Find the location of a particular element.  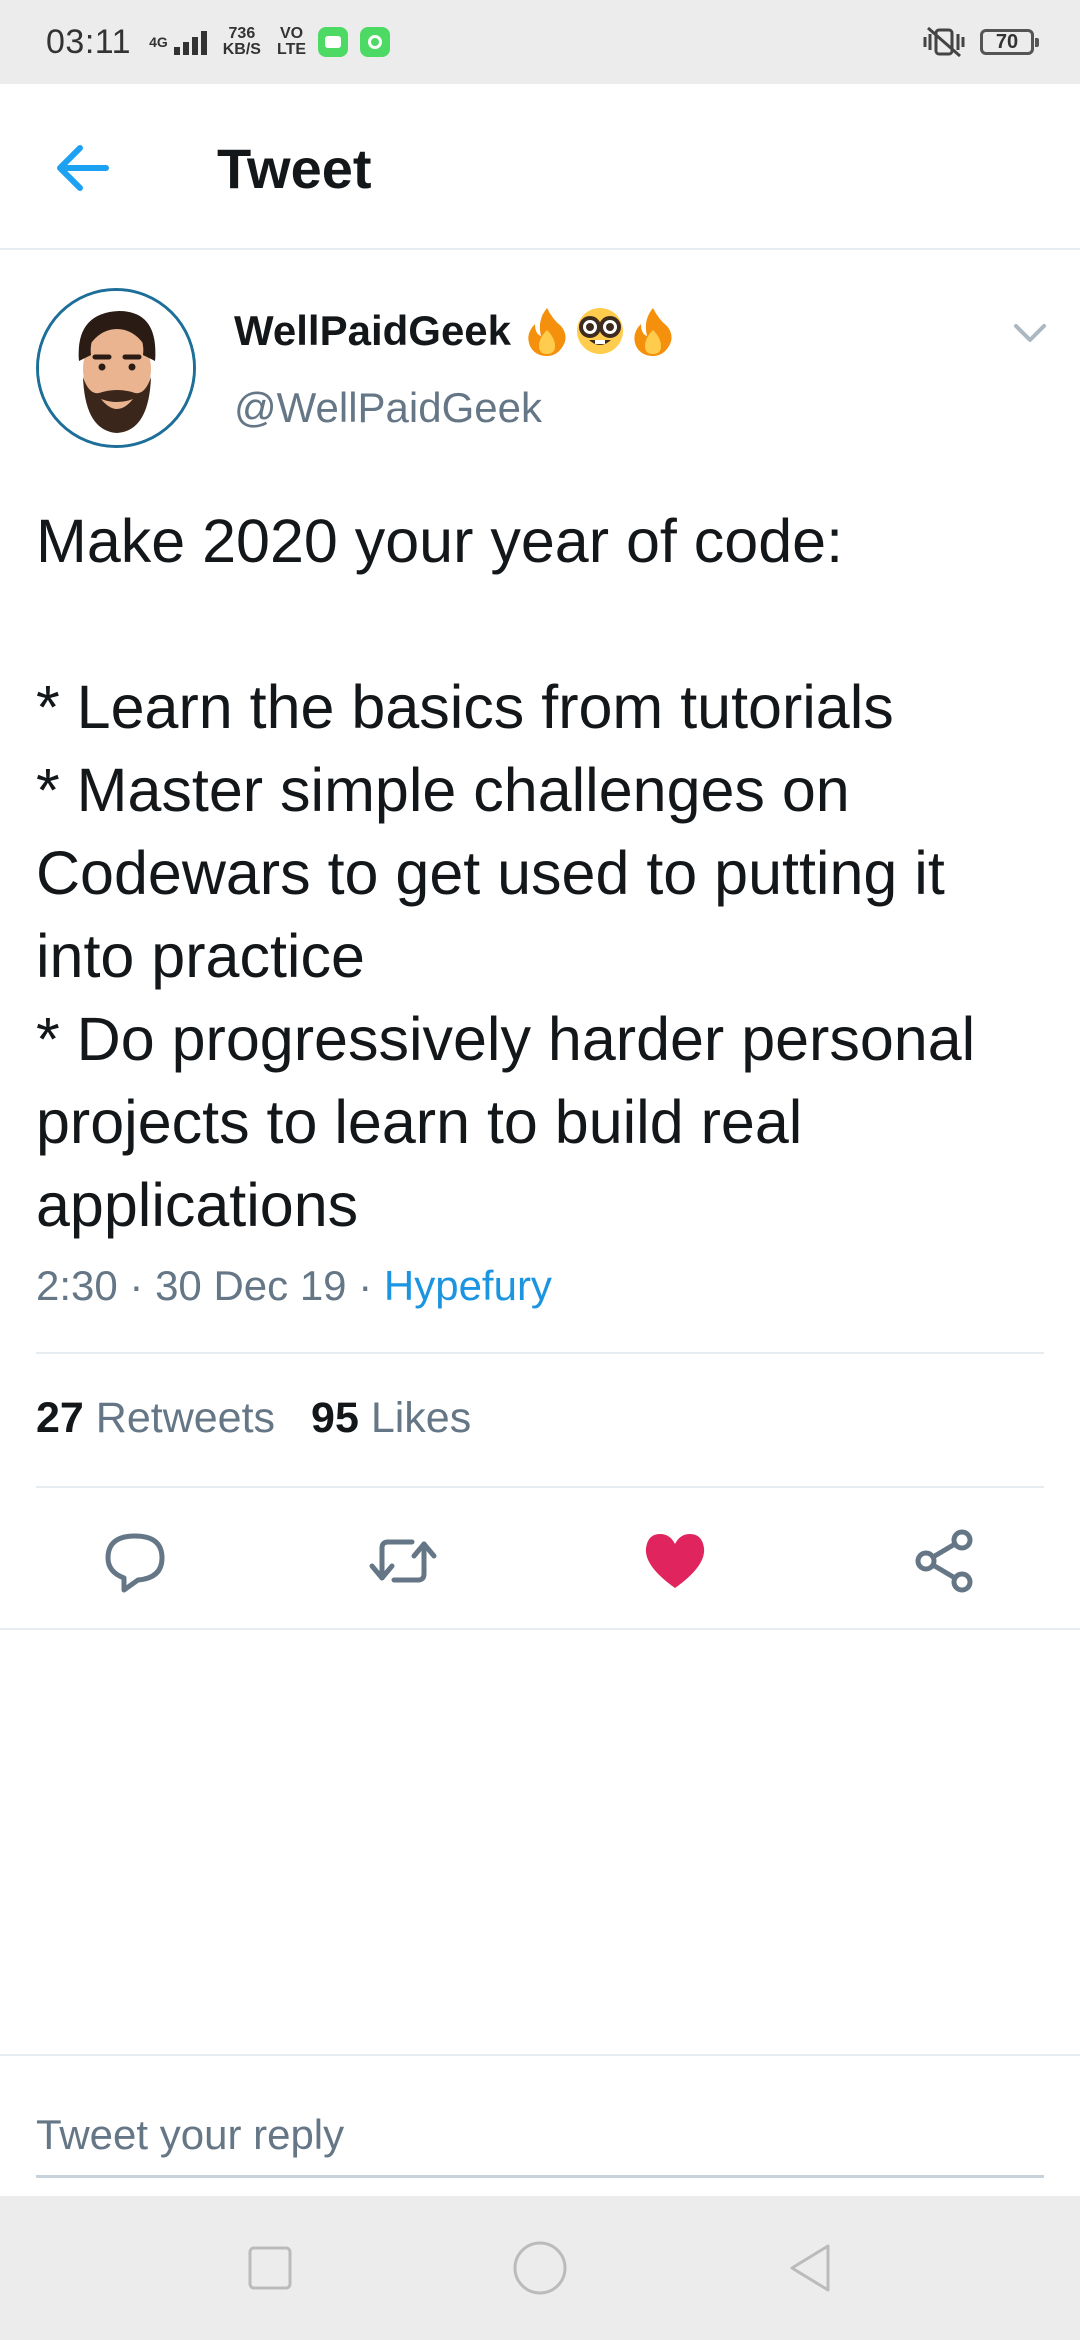

volte-top: VO is located at coordinates (291, 33).